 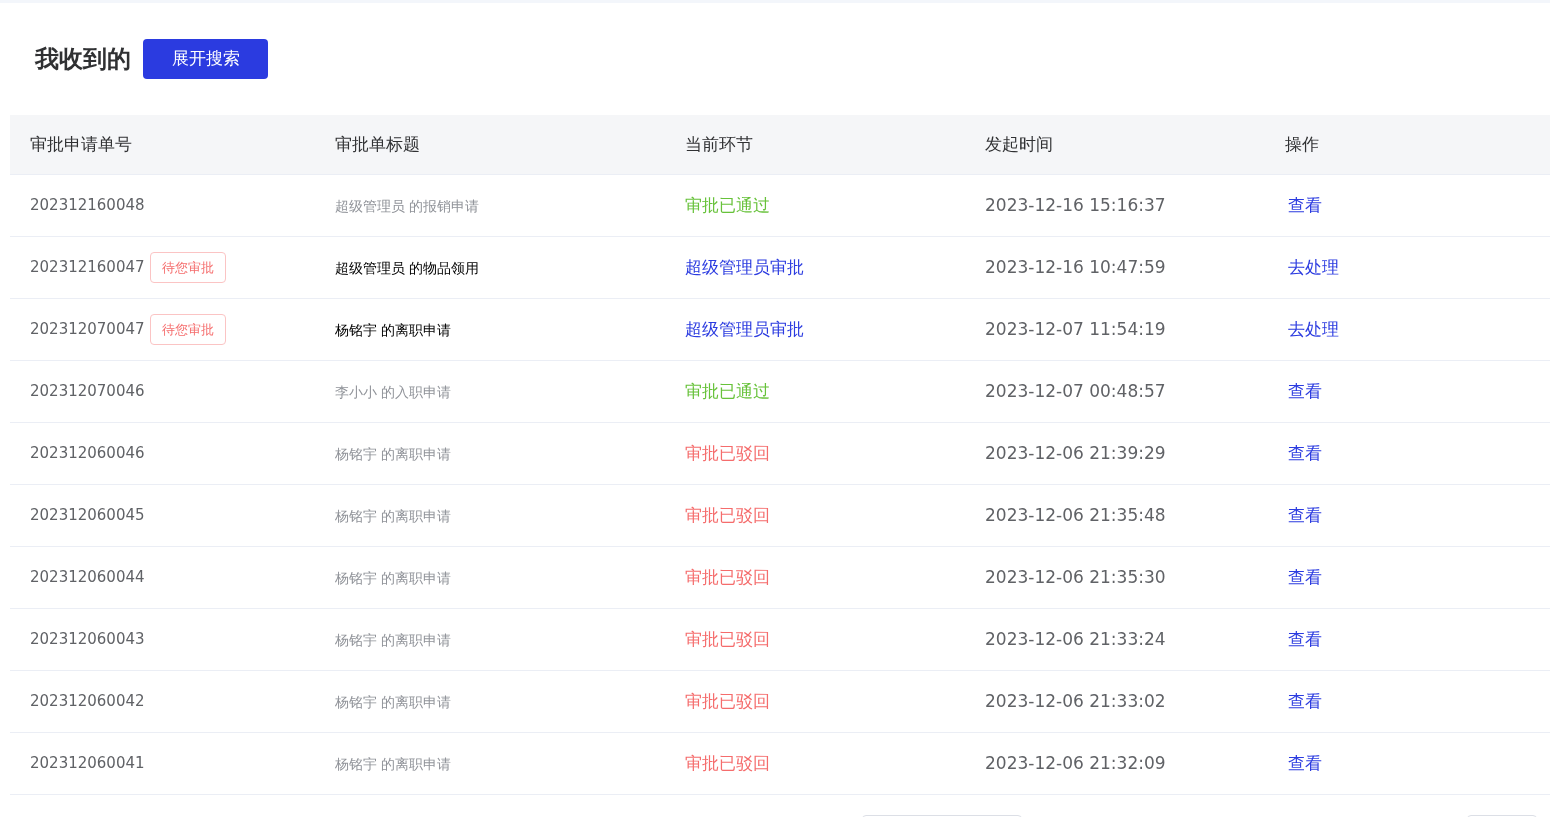 I want to click on submit-time: 2023-12-06 21:33:24, so click(x=1075, y=638).